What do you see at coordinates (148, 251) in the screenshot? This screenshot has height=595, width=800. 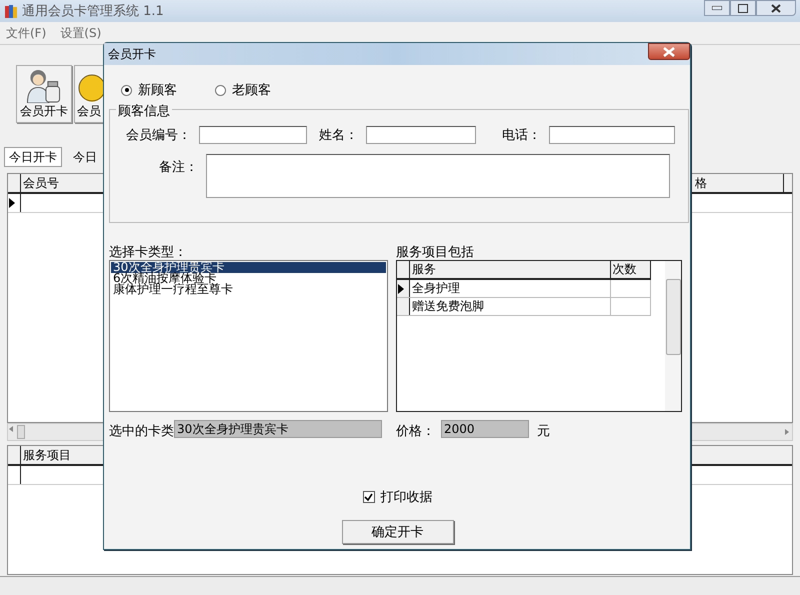 I see `list-label: 选择卡类型：` at bounding box center [148, 251].